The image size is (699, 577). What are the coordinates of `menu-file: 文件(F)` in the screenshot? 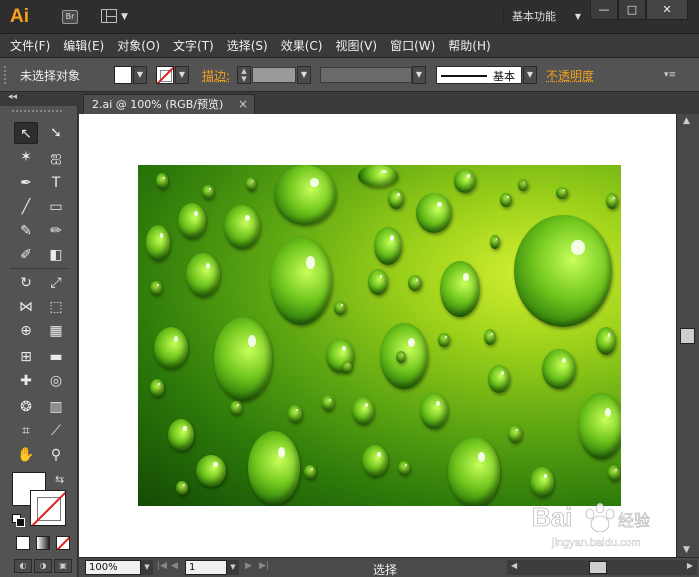 It's located at (30, 45).